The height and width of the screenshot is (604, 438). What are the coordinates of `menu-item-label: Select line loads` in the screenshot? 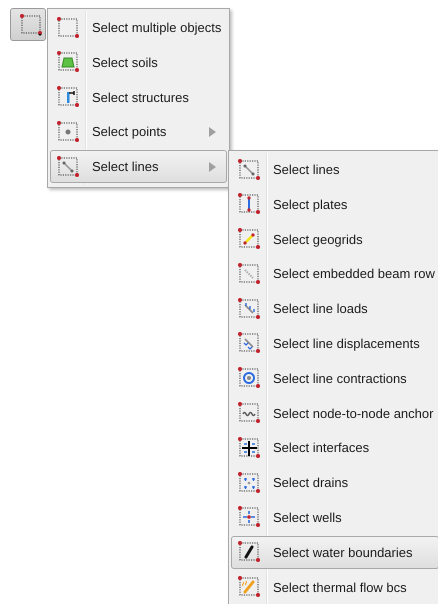 It's located at (321, 308).